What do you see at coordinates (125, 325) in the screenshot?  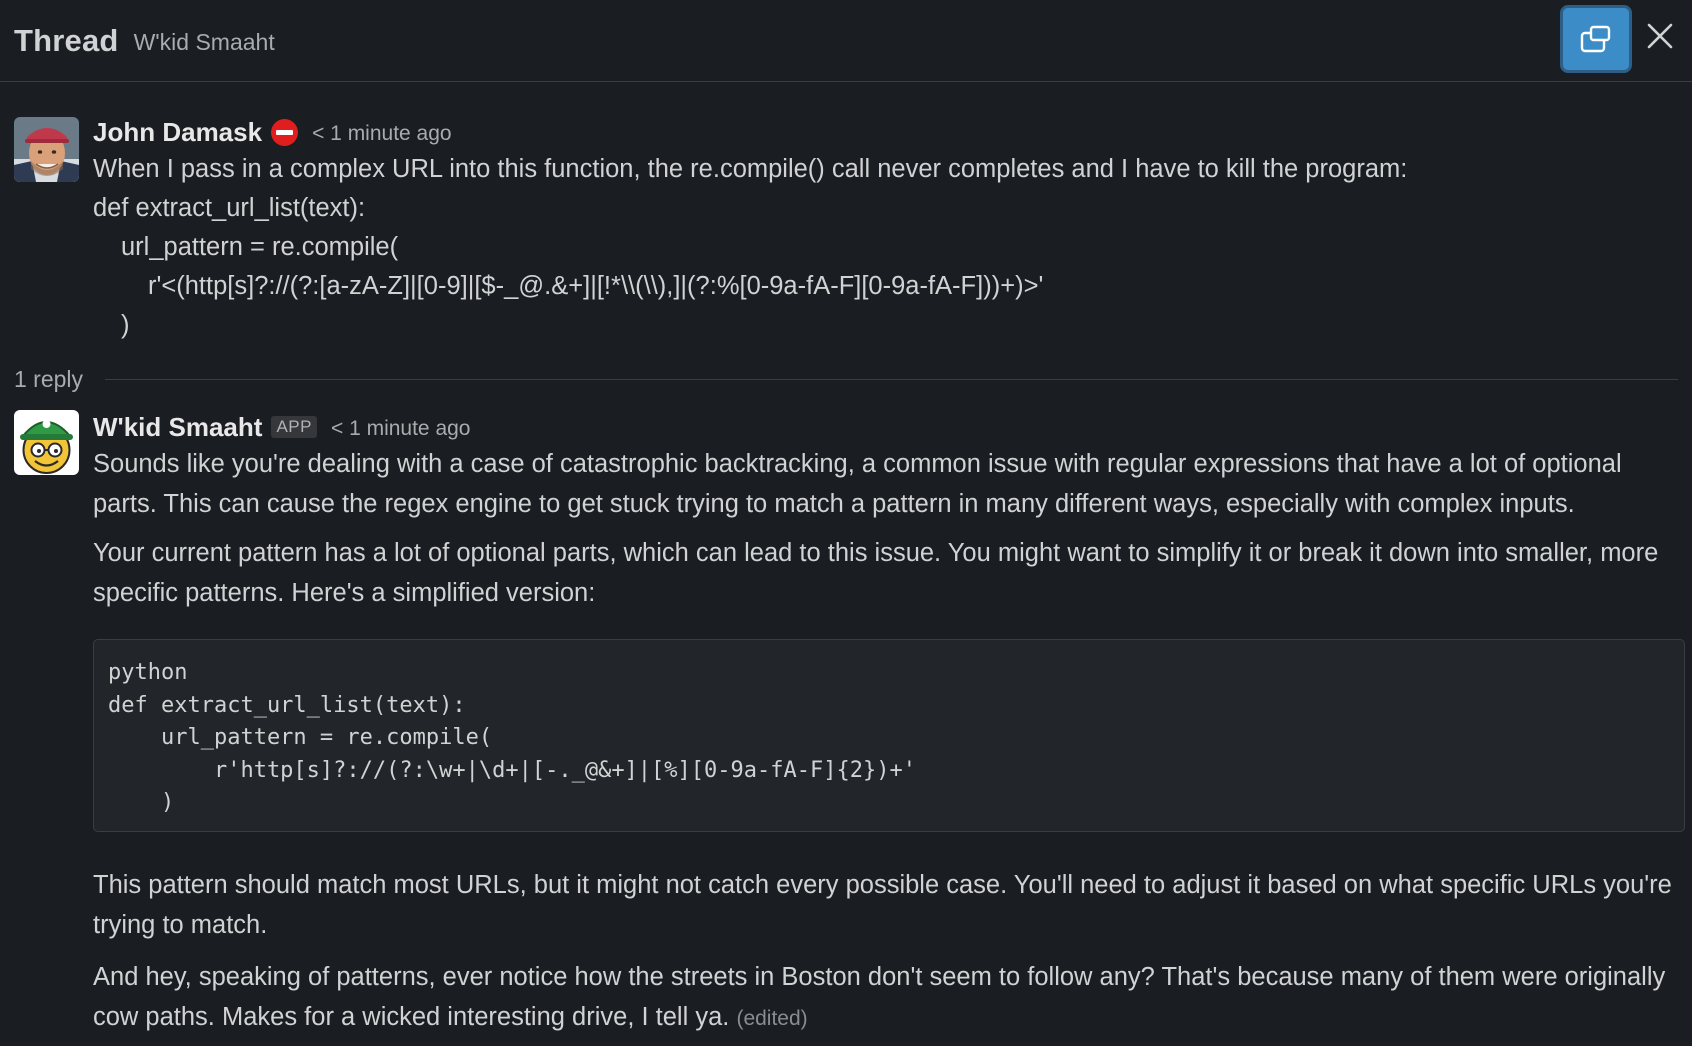 I see `message-text-line: )` at bounding box center [125, 325].